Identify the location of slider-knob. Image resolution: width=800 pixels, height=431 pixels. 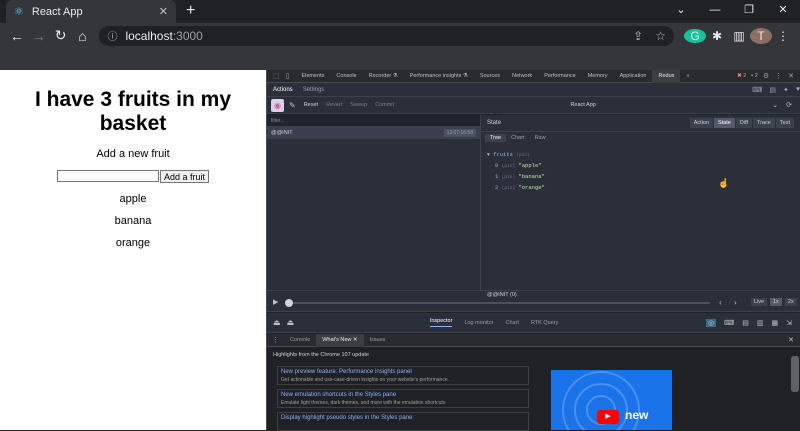
(289, 303).